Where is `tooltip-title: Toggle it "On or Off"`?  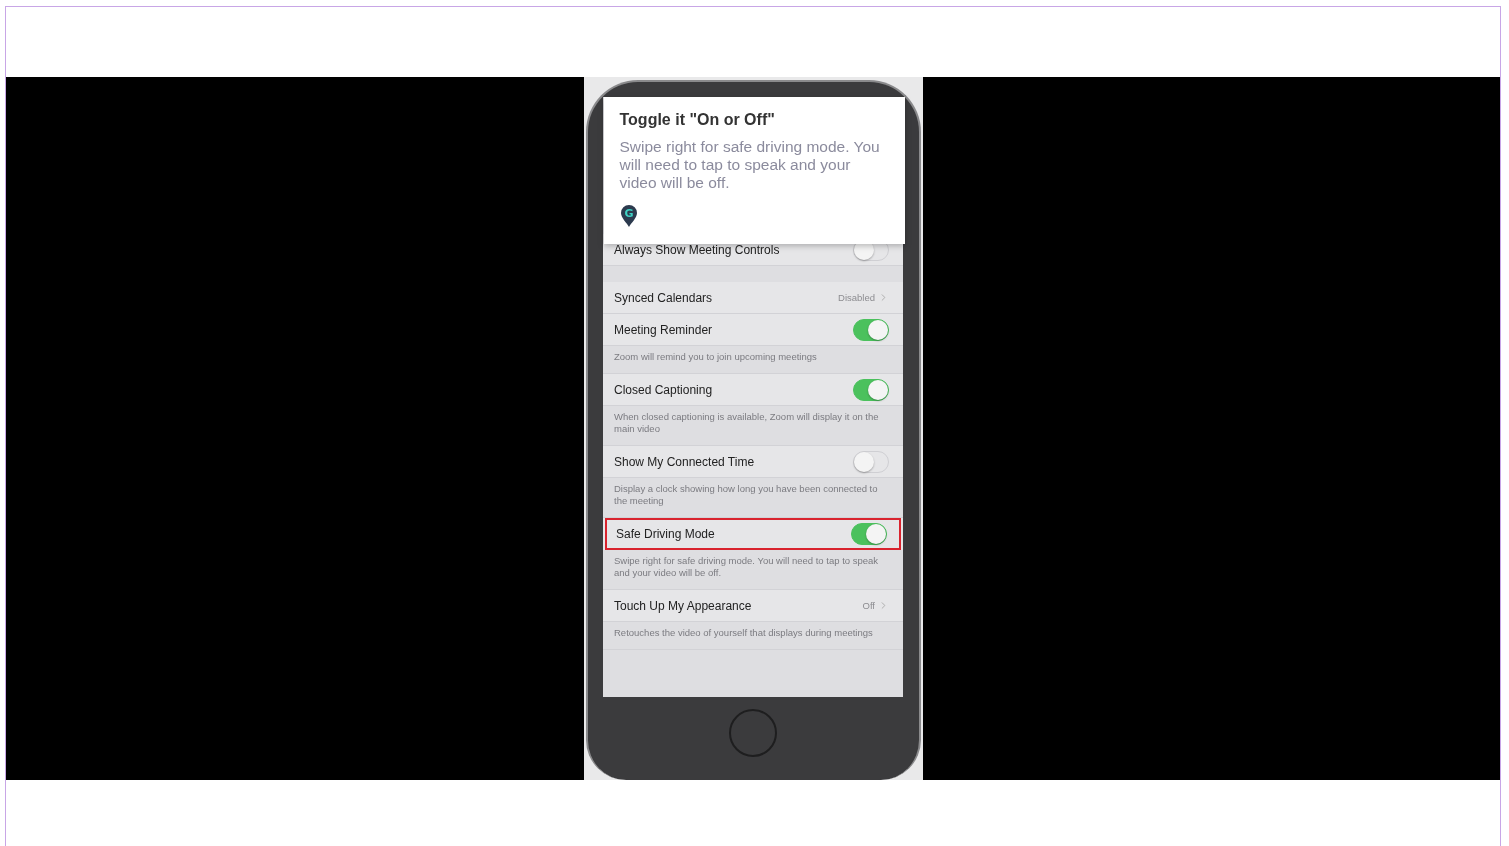 tooltip-title: Toggle it "On or Off" is located at coordinates (697, 120).